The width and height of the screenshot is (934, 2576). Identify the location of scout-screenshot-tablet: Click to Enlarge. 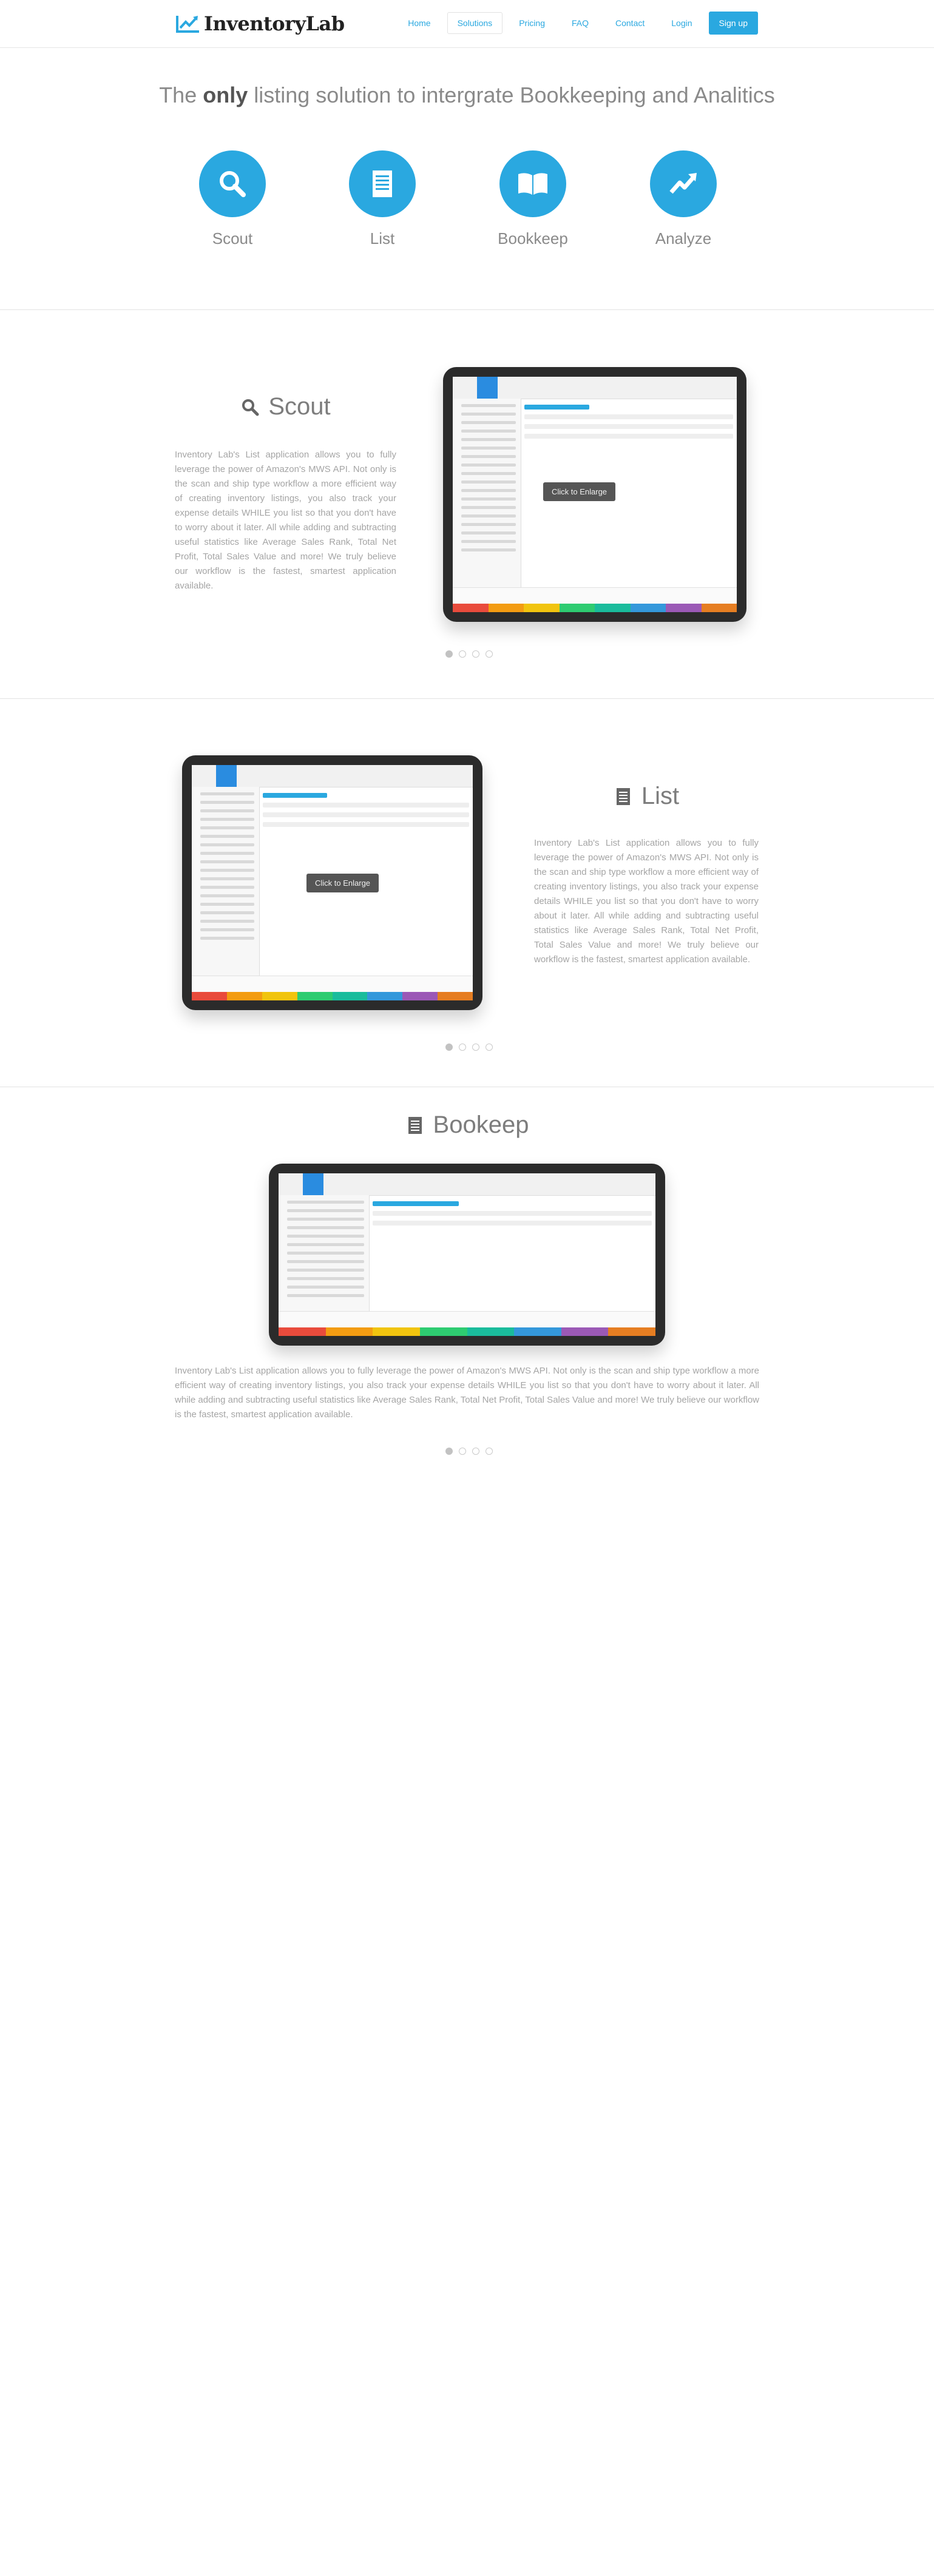
(594, 495).